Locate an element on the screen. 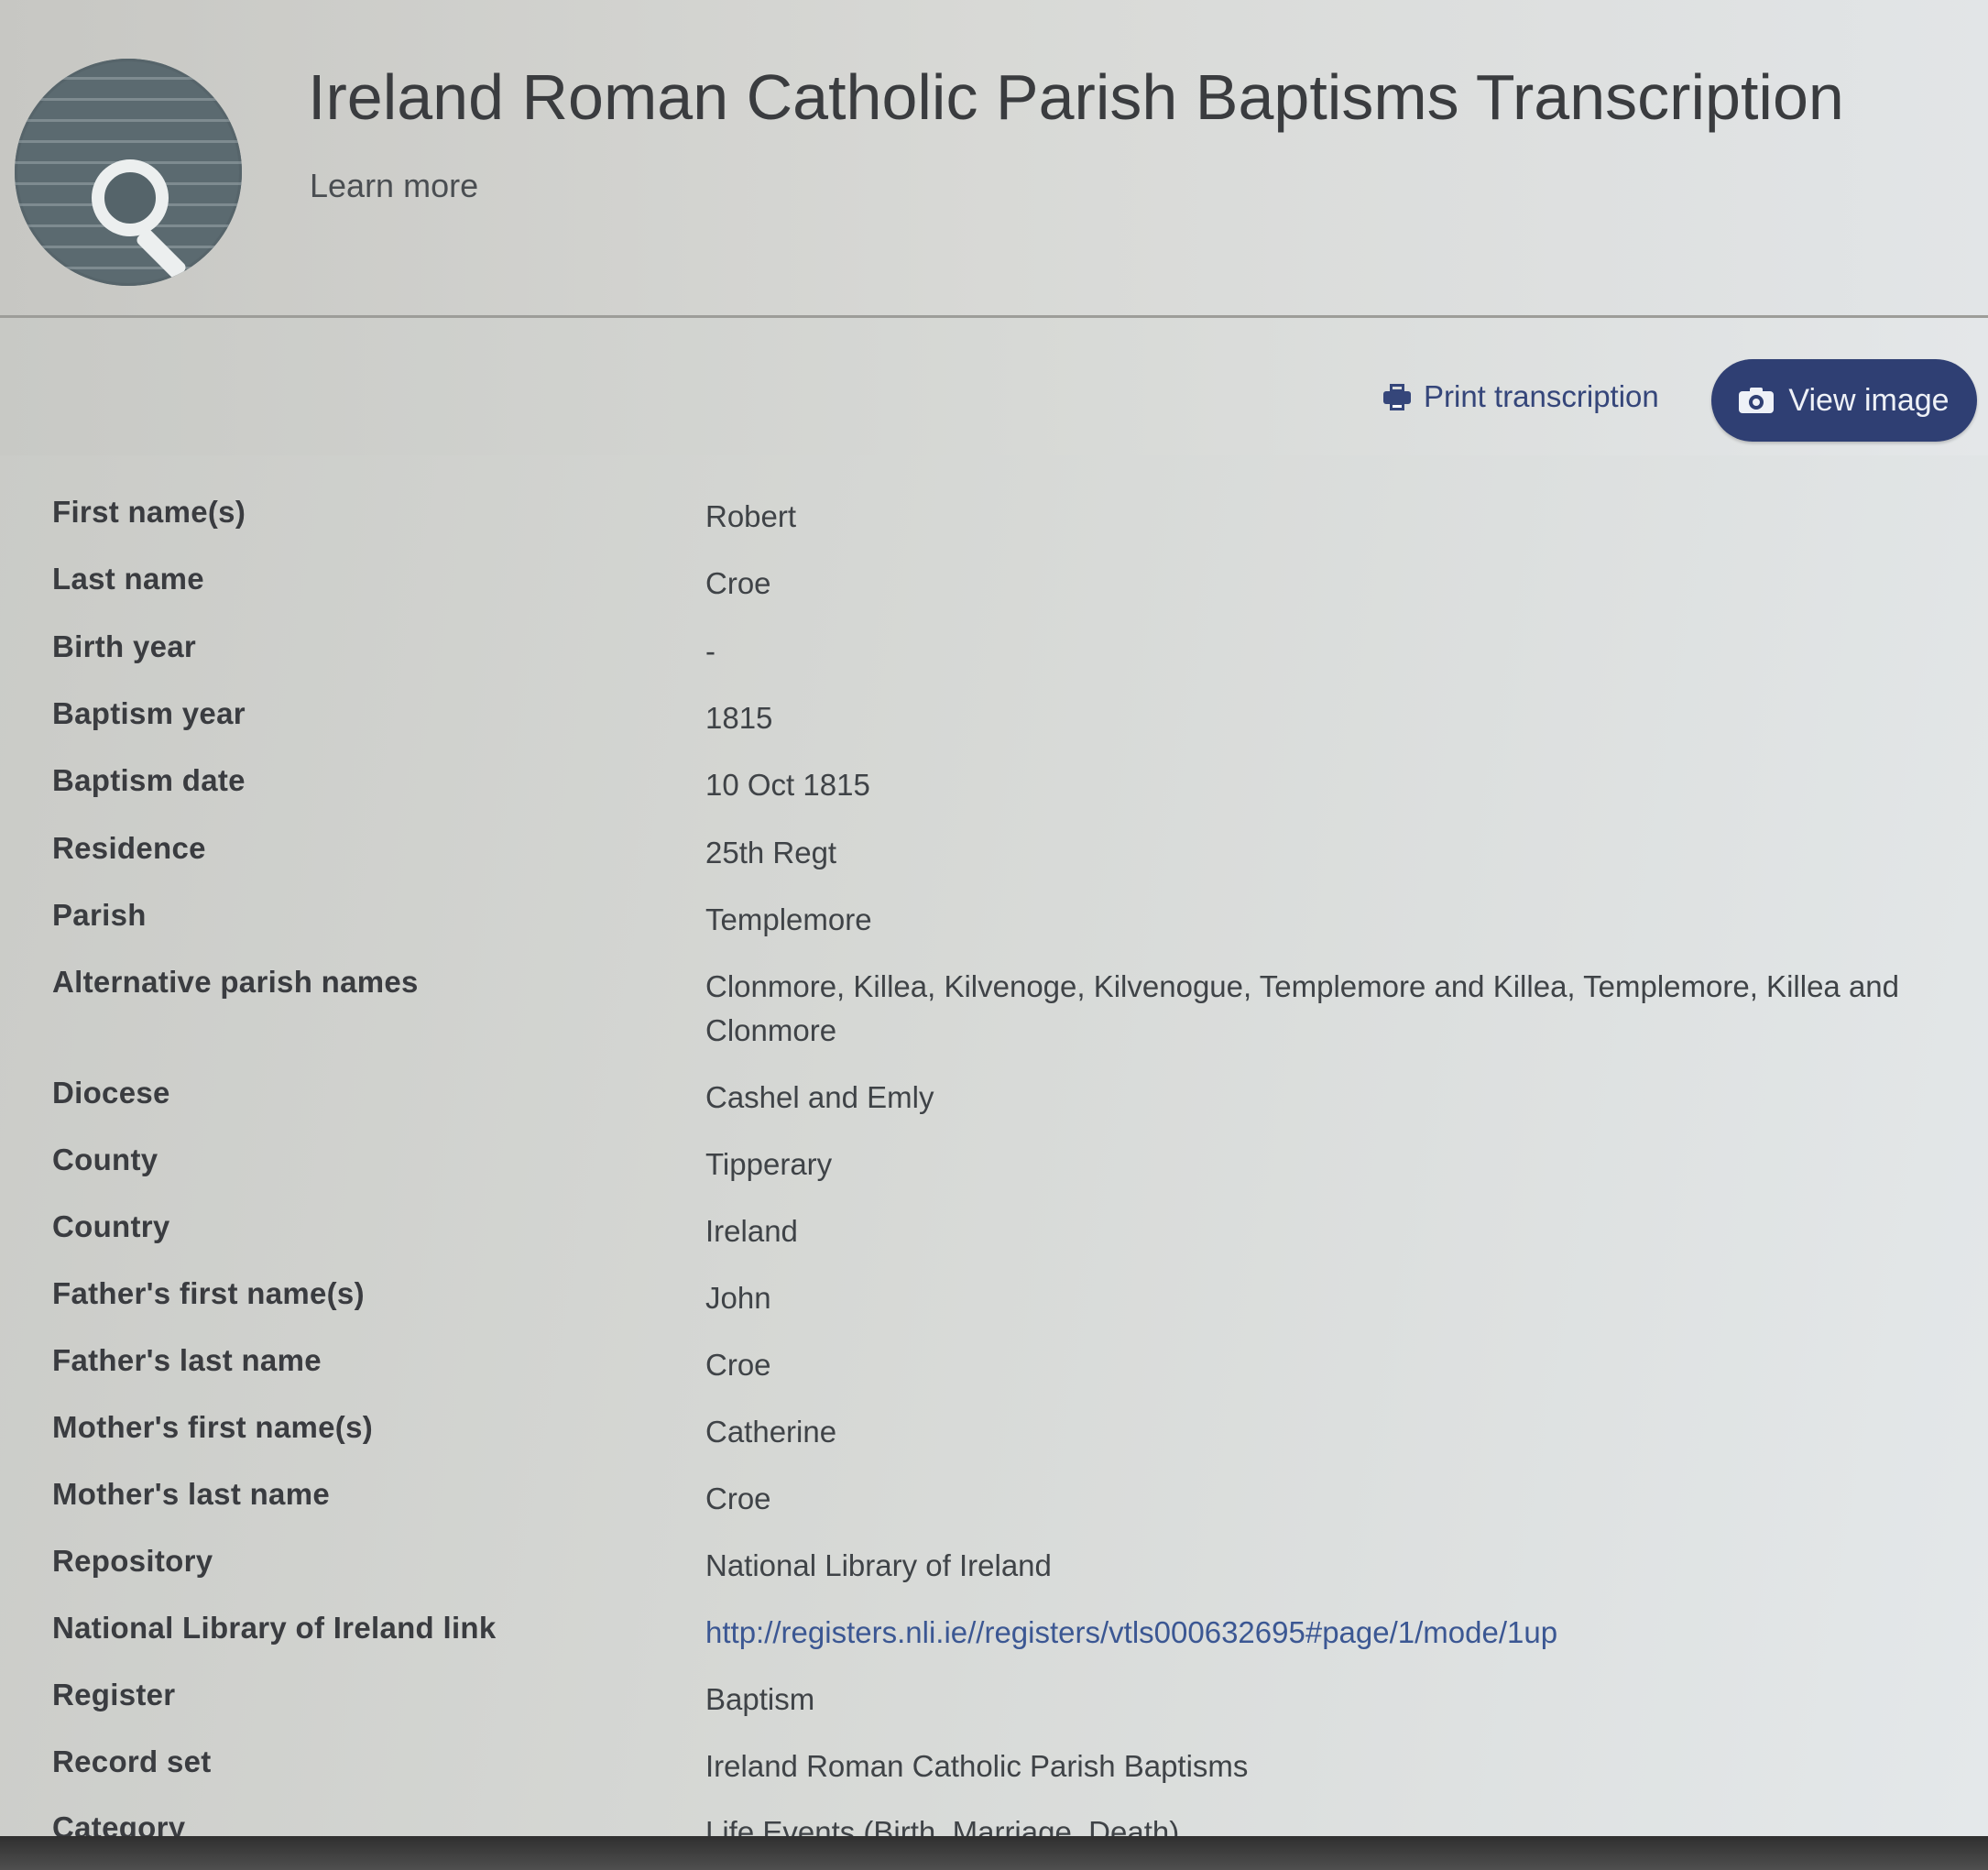 The height and width of the screenshot is (1870, 1988). field-value: Ireland Roman Catholic Parish Baptisms is located at coordinates (977, 1766).